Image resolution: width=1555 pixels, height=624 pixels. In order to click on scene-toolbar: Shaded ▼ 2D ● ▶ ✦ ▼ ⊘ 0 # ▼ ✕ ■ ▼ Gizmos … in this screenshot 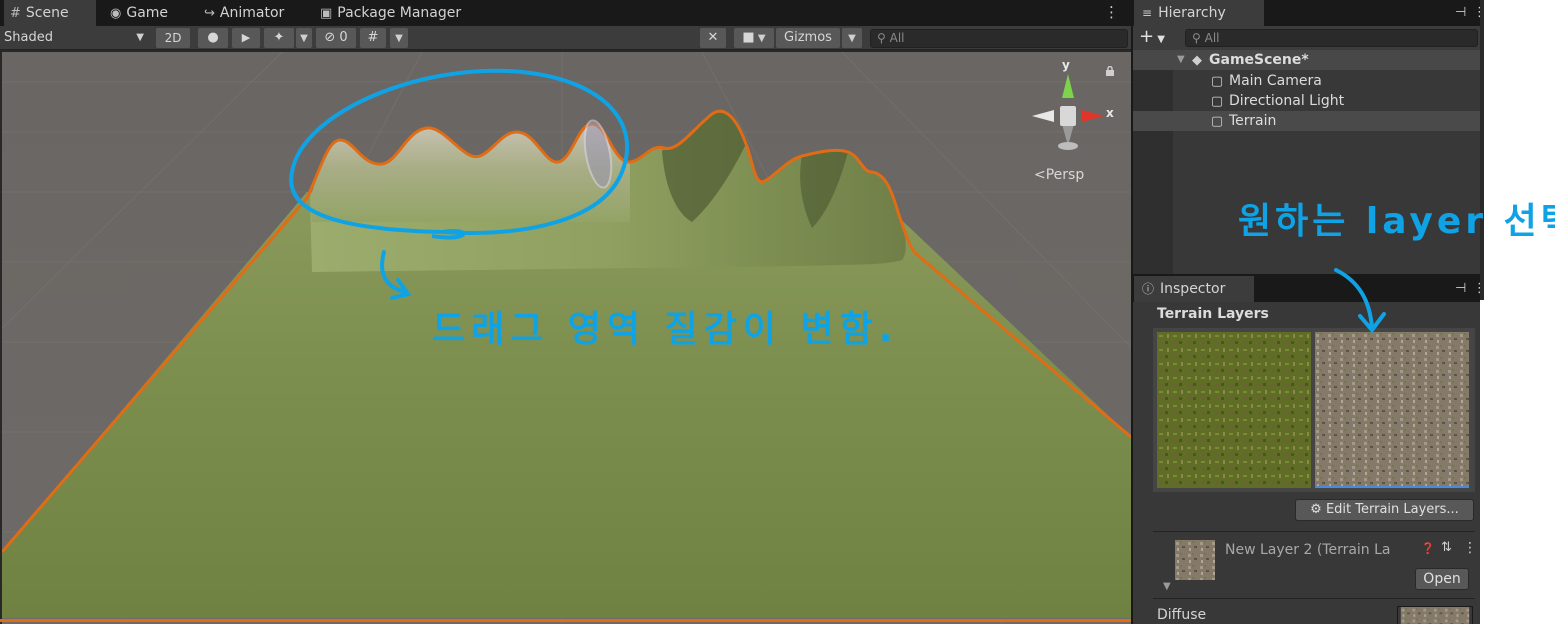, I will do `click(565, 38)`.